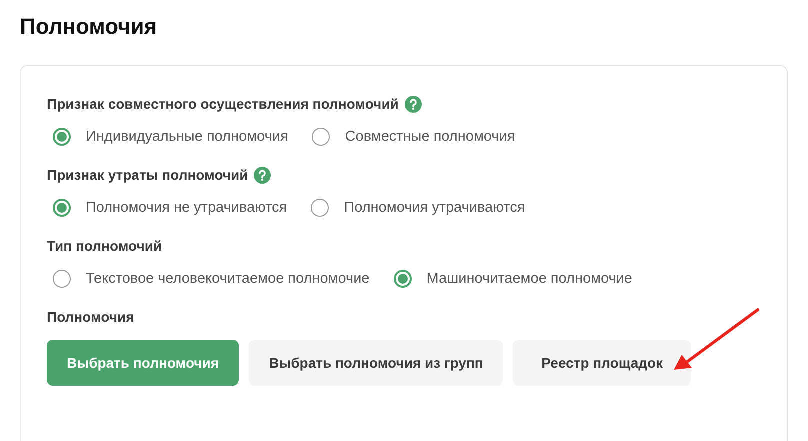  I want to click on group-label: Признак совместного осуществления полномочий, so click(223, 104).